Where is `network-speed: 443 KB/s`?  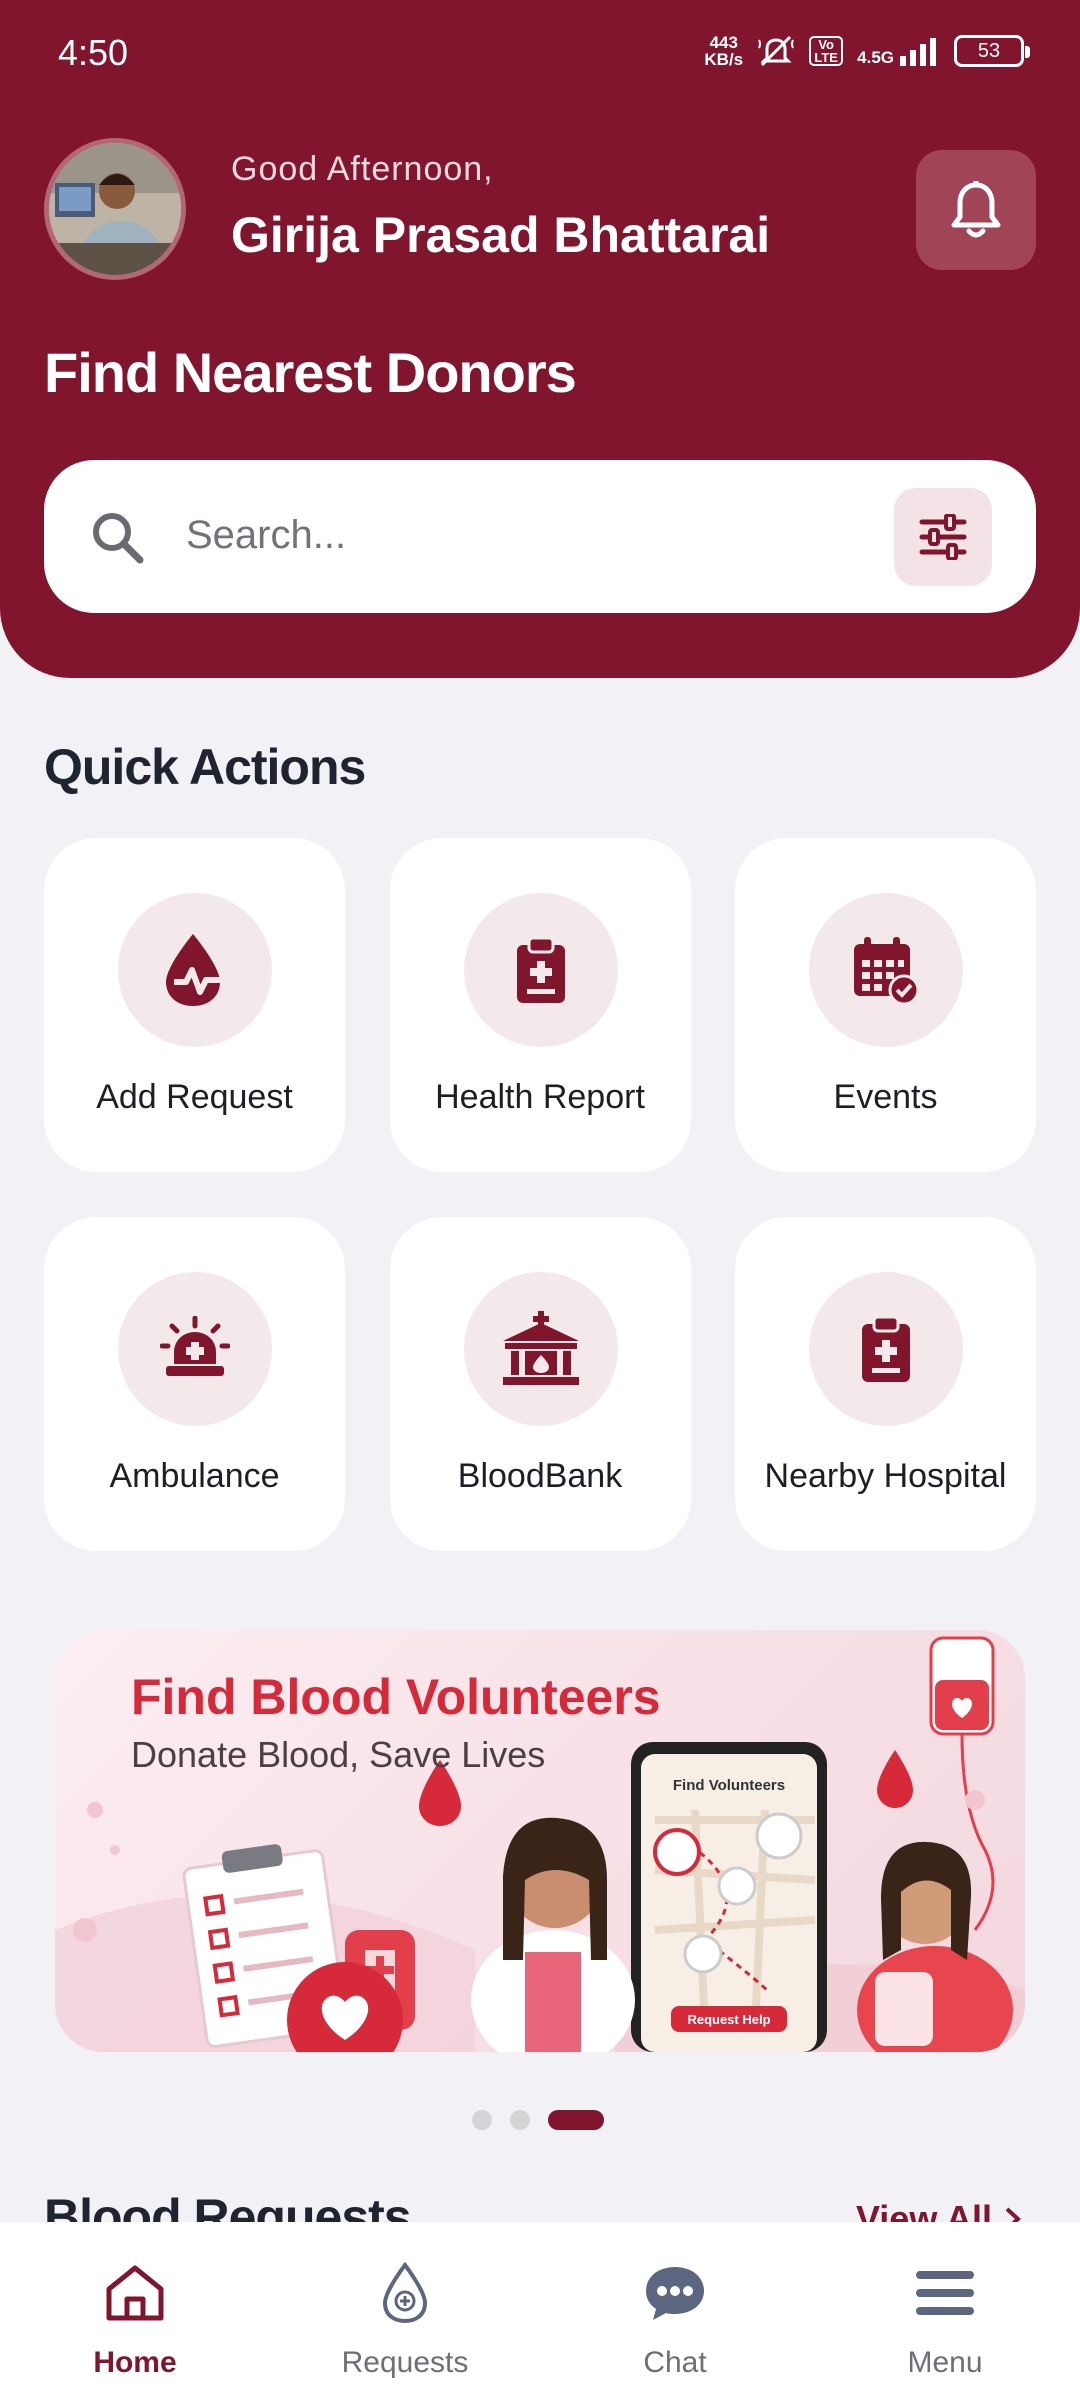
network-speed: 443 KB/s is located at coordinates (724, 51).